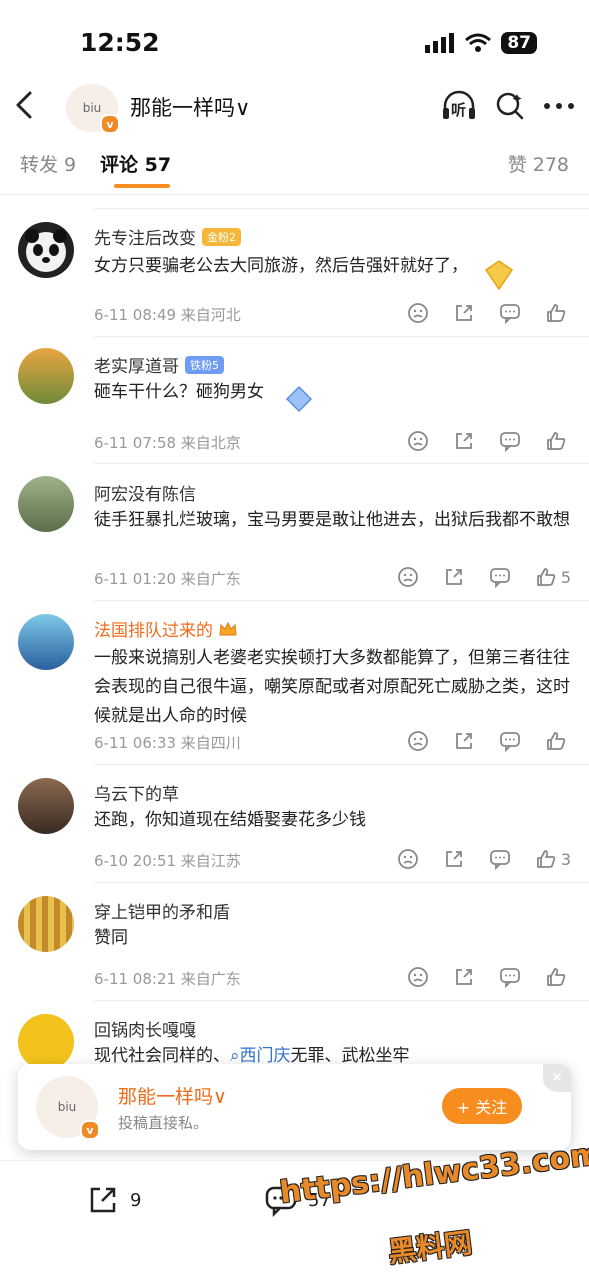 Image resolution: width=589 pixels, height=1281 pixels. What do you see at coordinates (145, 239) in the screenshot?
I see `commenter-name-text: 先专注后改变` at bounding box center [145, 239].